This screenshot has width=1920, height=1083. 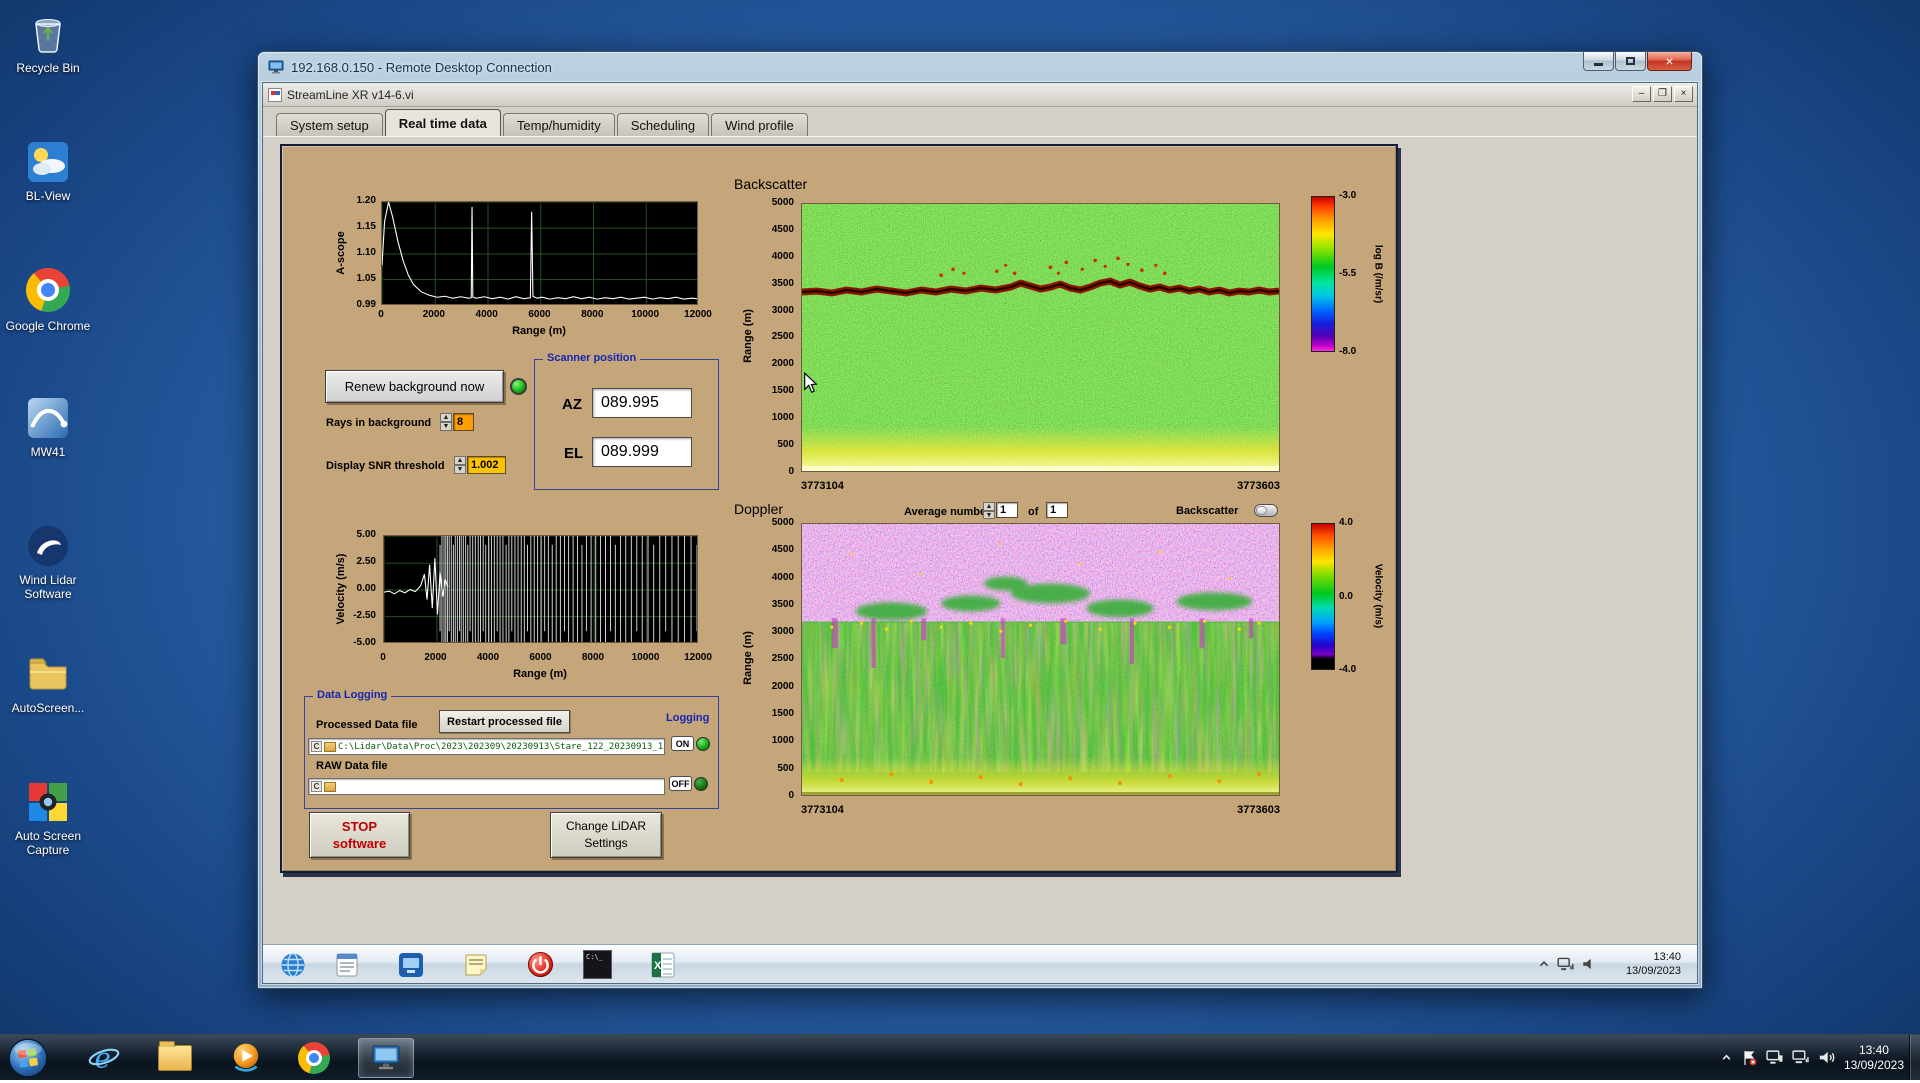 What do you see at coordinates (783, 311) in the screenshot?
I see `tick-label: 3000` at bounding box center [783, 311].